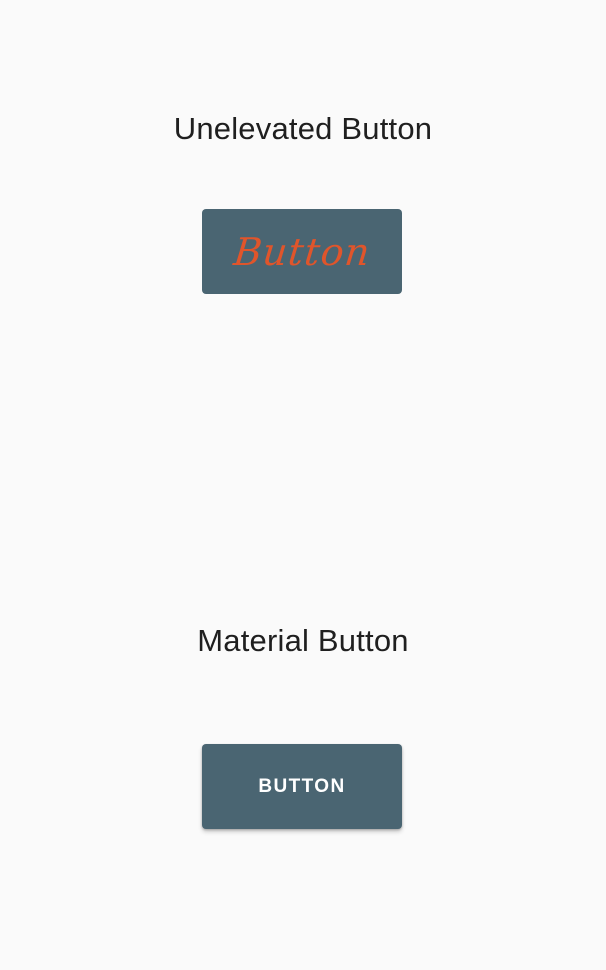 This screenshot has height=970, width=606. I want to click on material-button: BUTTON, so click(302, 786).